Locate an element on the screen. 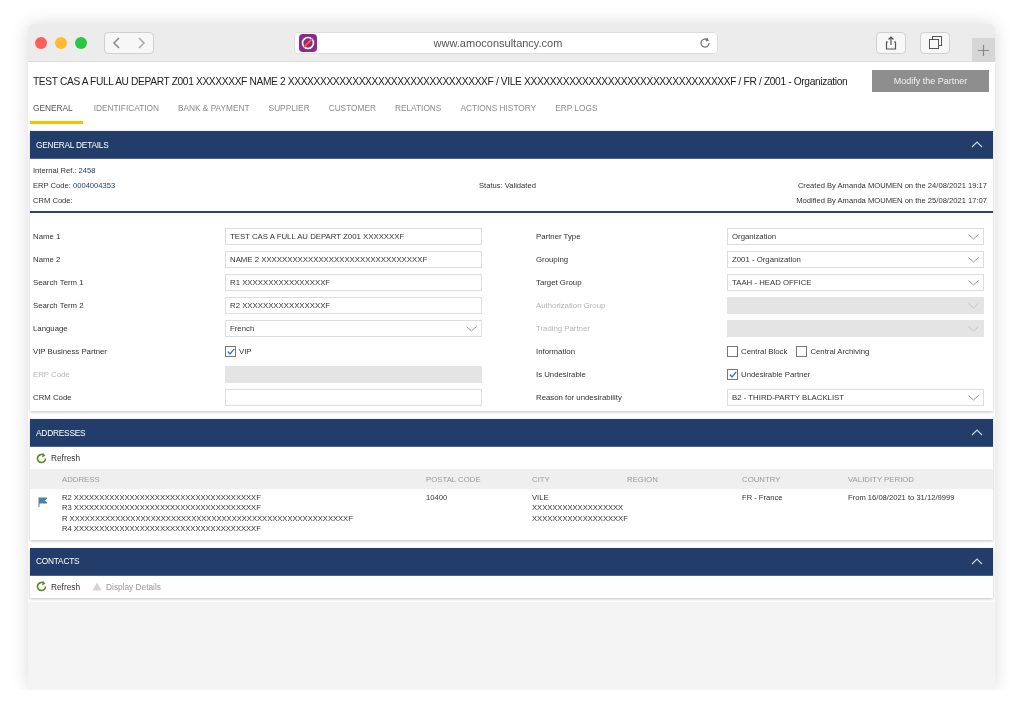  share-icon is located at coordinates (891, 42).